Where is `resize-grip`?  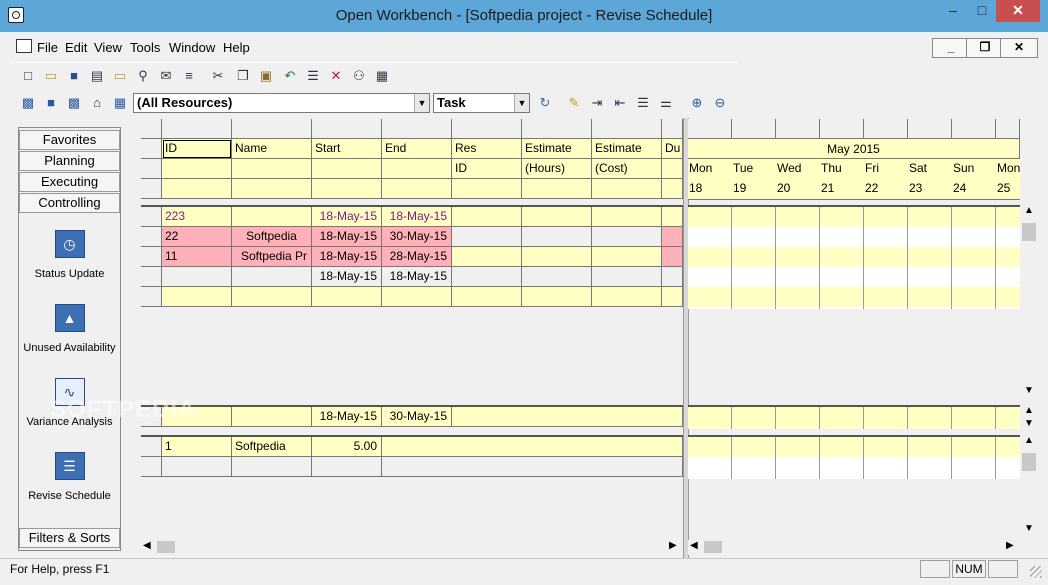
resize-grip is located at coordinates (1036, 572).